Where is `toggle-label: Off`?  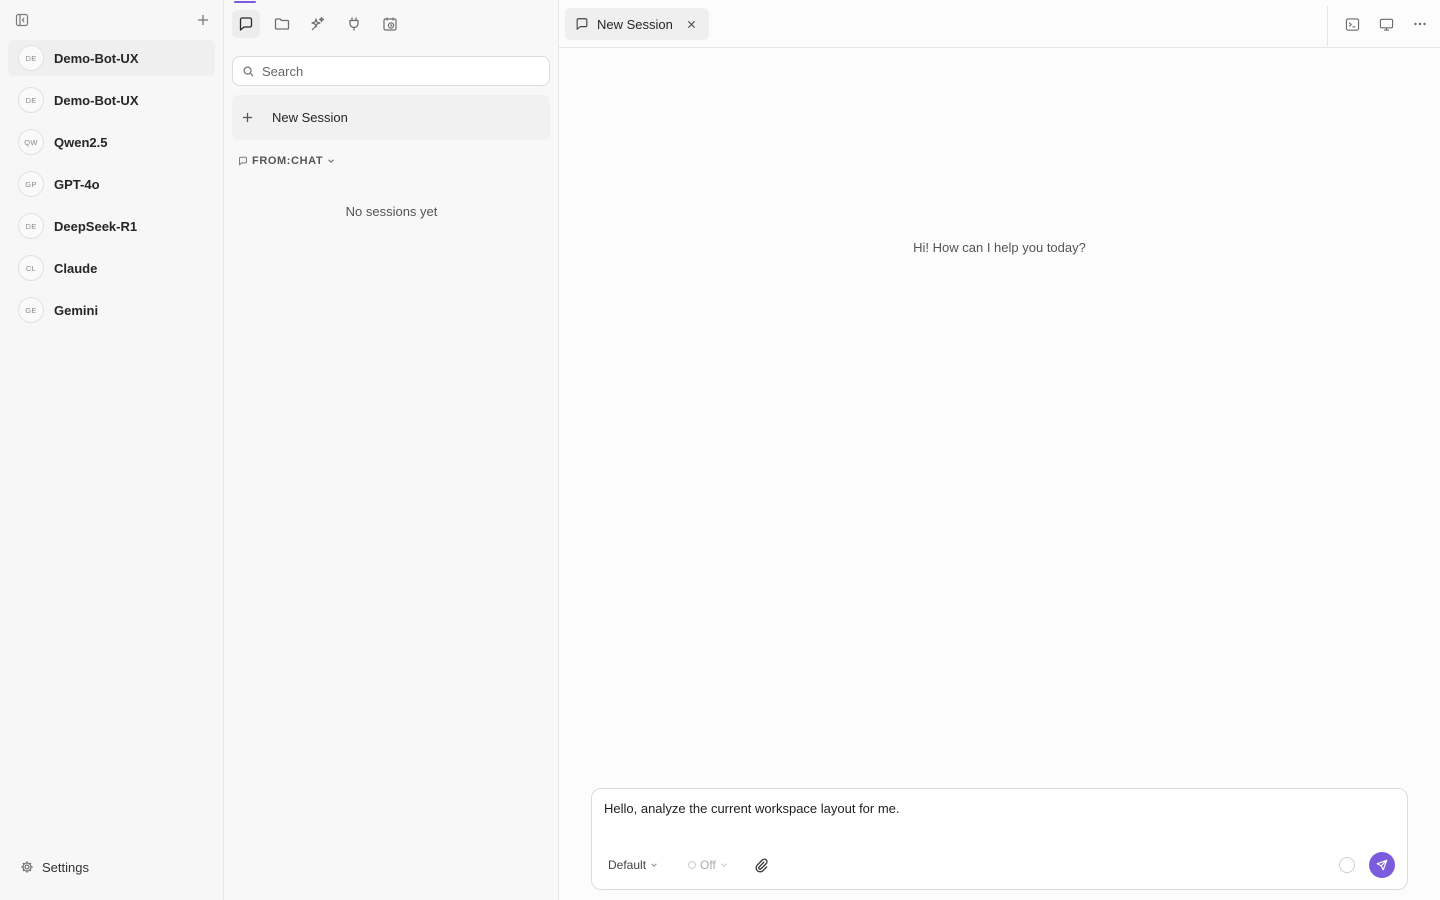 toggle-label: Off is located at coordinates (708, 865).